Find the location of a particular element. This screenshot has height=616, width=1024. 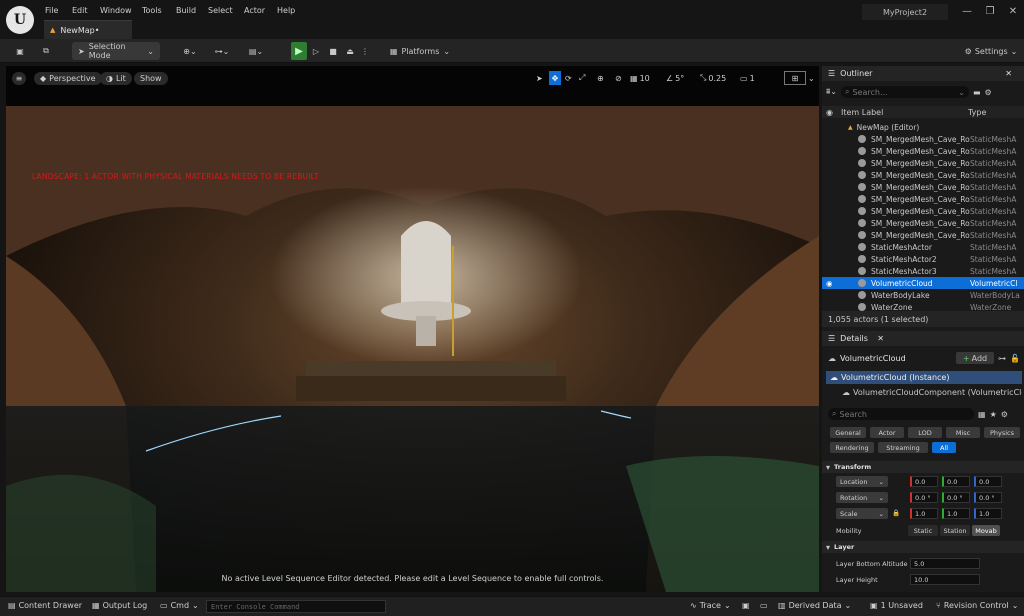

add-actor-icon: ⊕⌄ is located at coordinates (190, 51).